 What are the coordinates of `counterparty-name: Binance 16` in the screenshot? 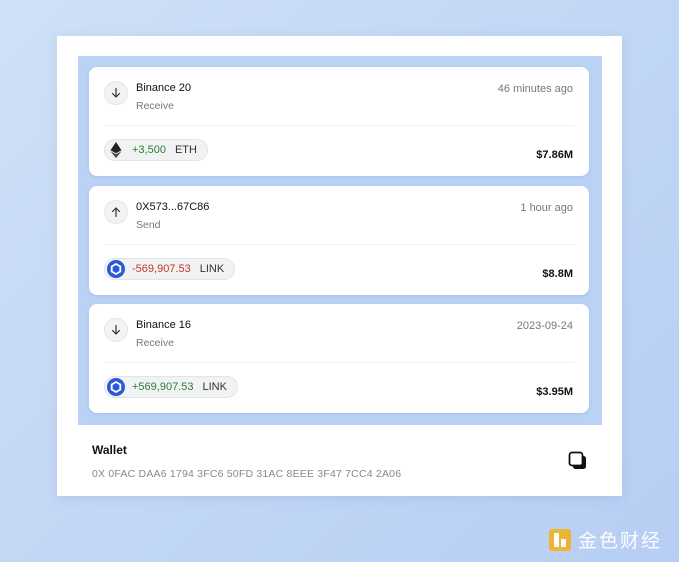 It's located at (164, 325).